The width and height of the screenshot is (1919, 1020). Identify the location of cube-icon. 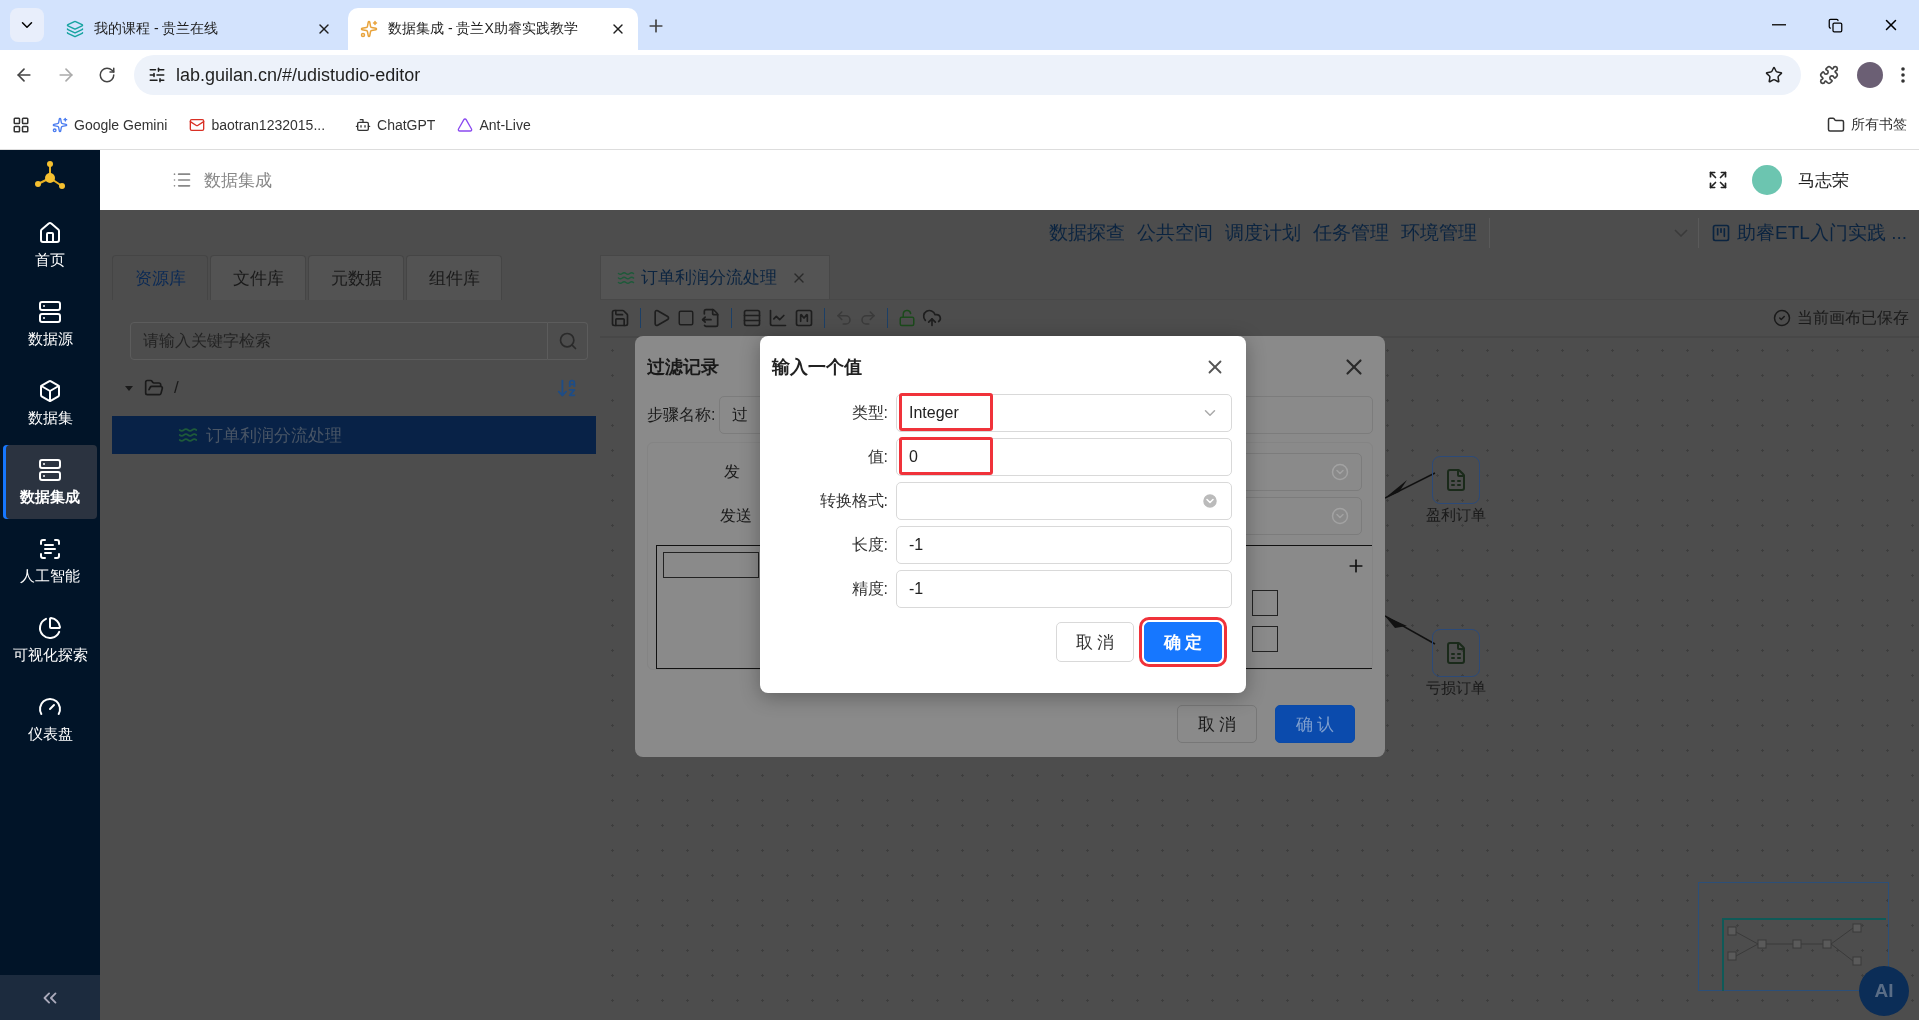
(50, 390).